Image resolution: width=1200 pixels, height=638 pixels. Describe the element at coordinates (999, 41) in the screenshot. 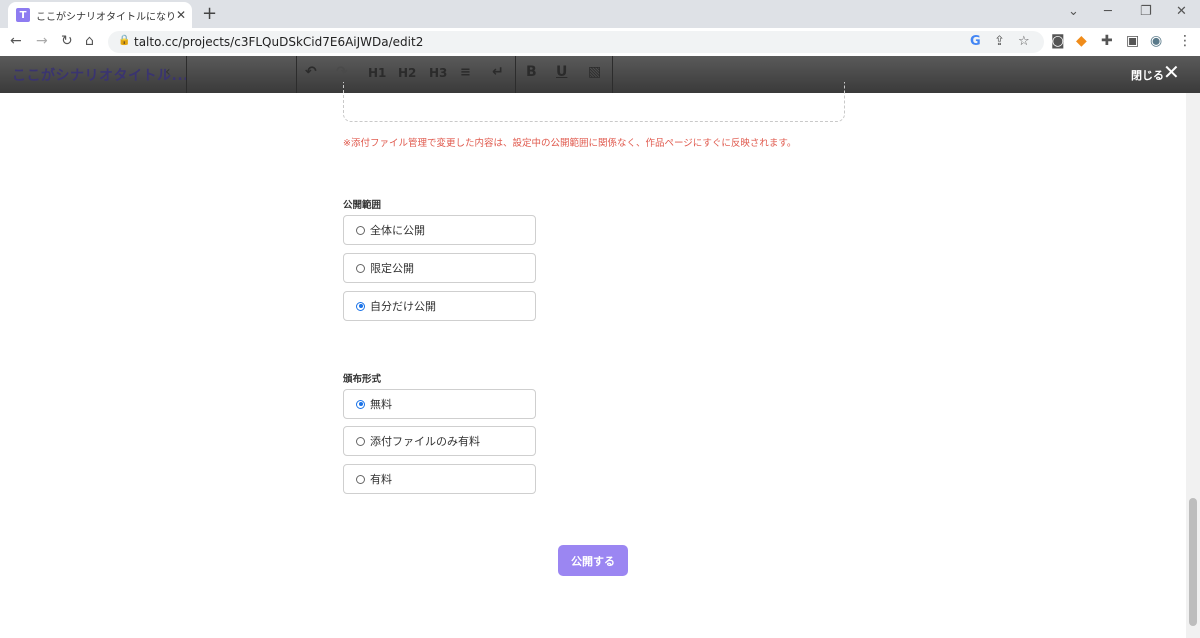

I see `share-icon: ⇪` at that location.